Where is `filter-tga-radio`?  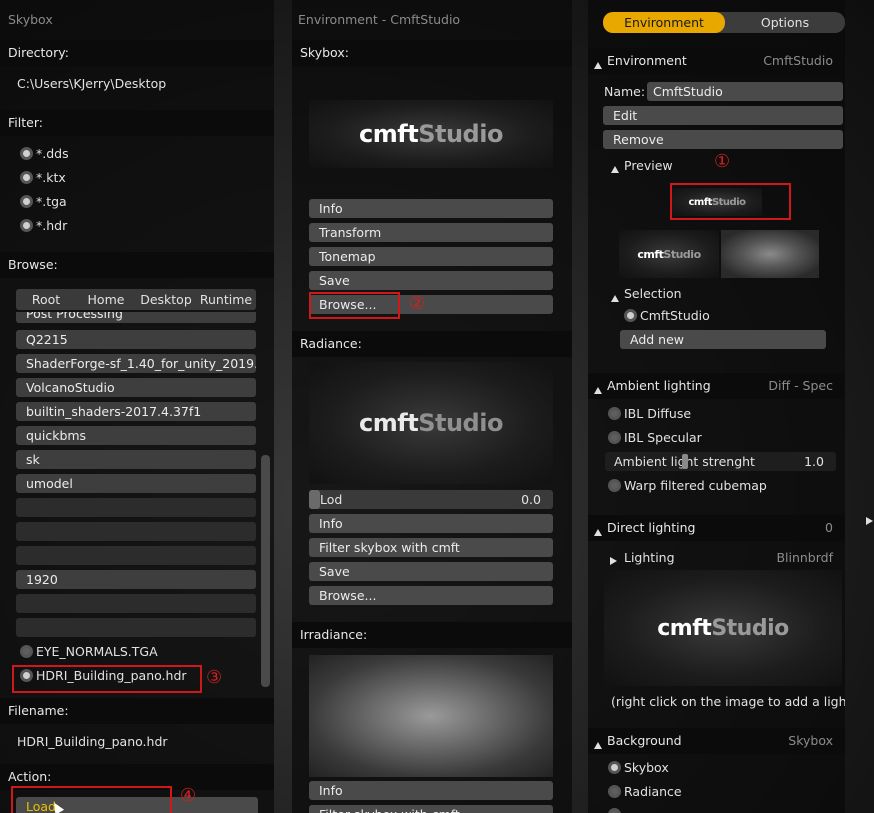
filter-tga-radio is located at coordinates (26, 201).